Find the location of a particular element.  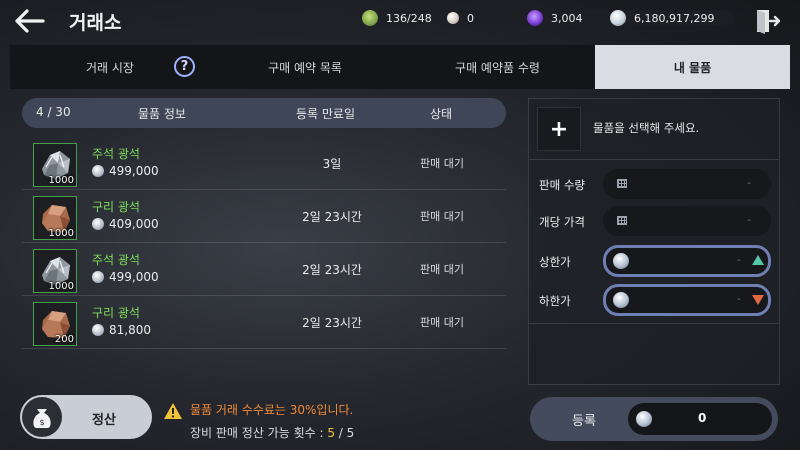

tab-my-items: 내 물품 is located at coordinates (692, 67).